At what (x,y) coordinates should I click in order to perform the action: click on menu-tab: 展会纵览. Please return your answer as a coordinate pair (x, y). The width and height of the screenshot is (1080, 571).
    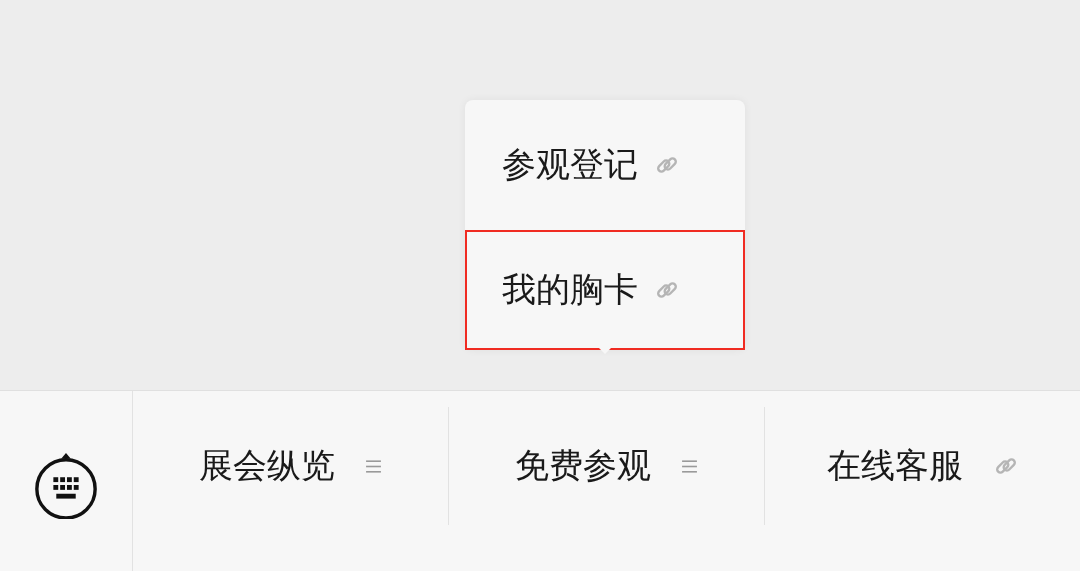
    Looking at the image, I should click on (291, 466).